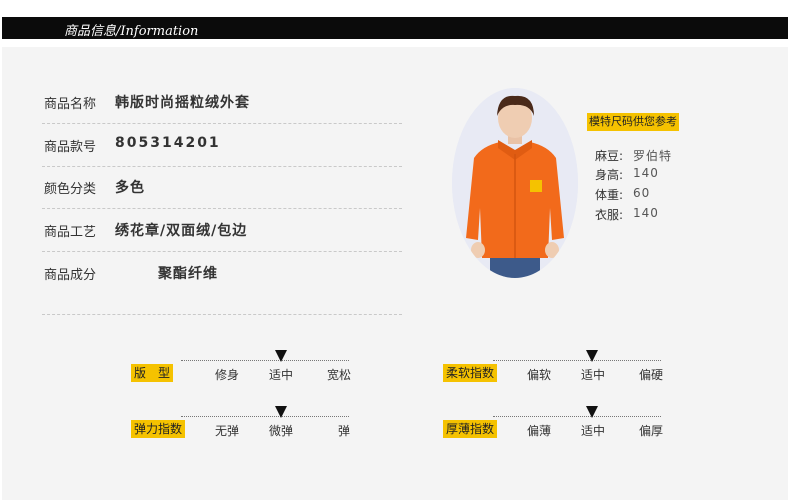  I want to click on info-row-sku: 商品款号 805314201, so click(222, 144).